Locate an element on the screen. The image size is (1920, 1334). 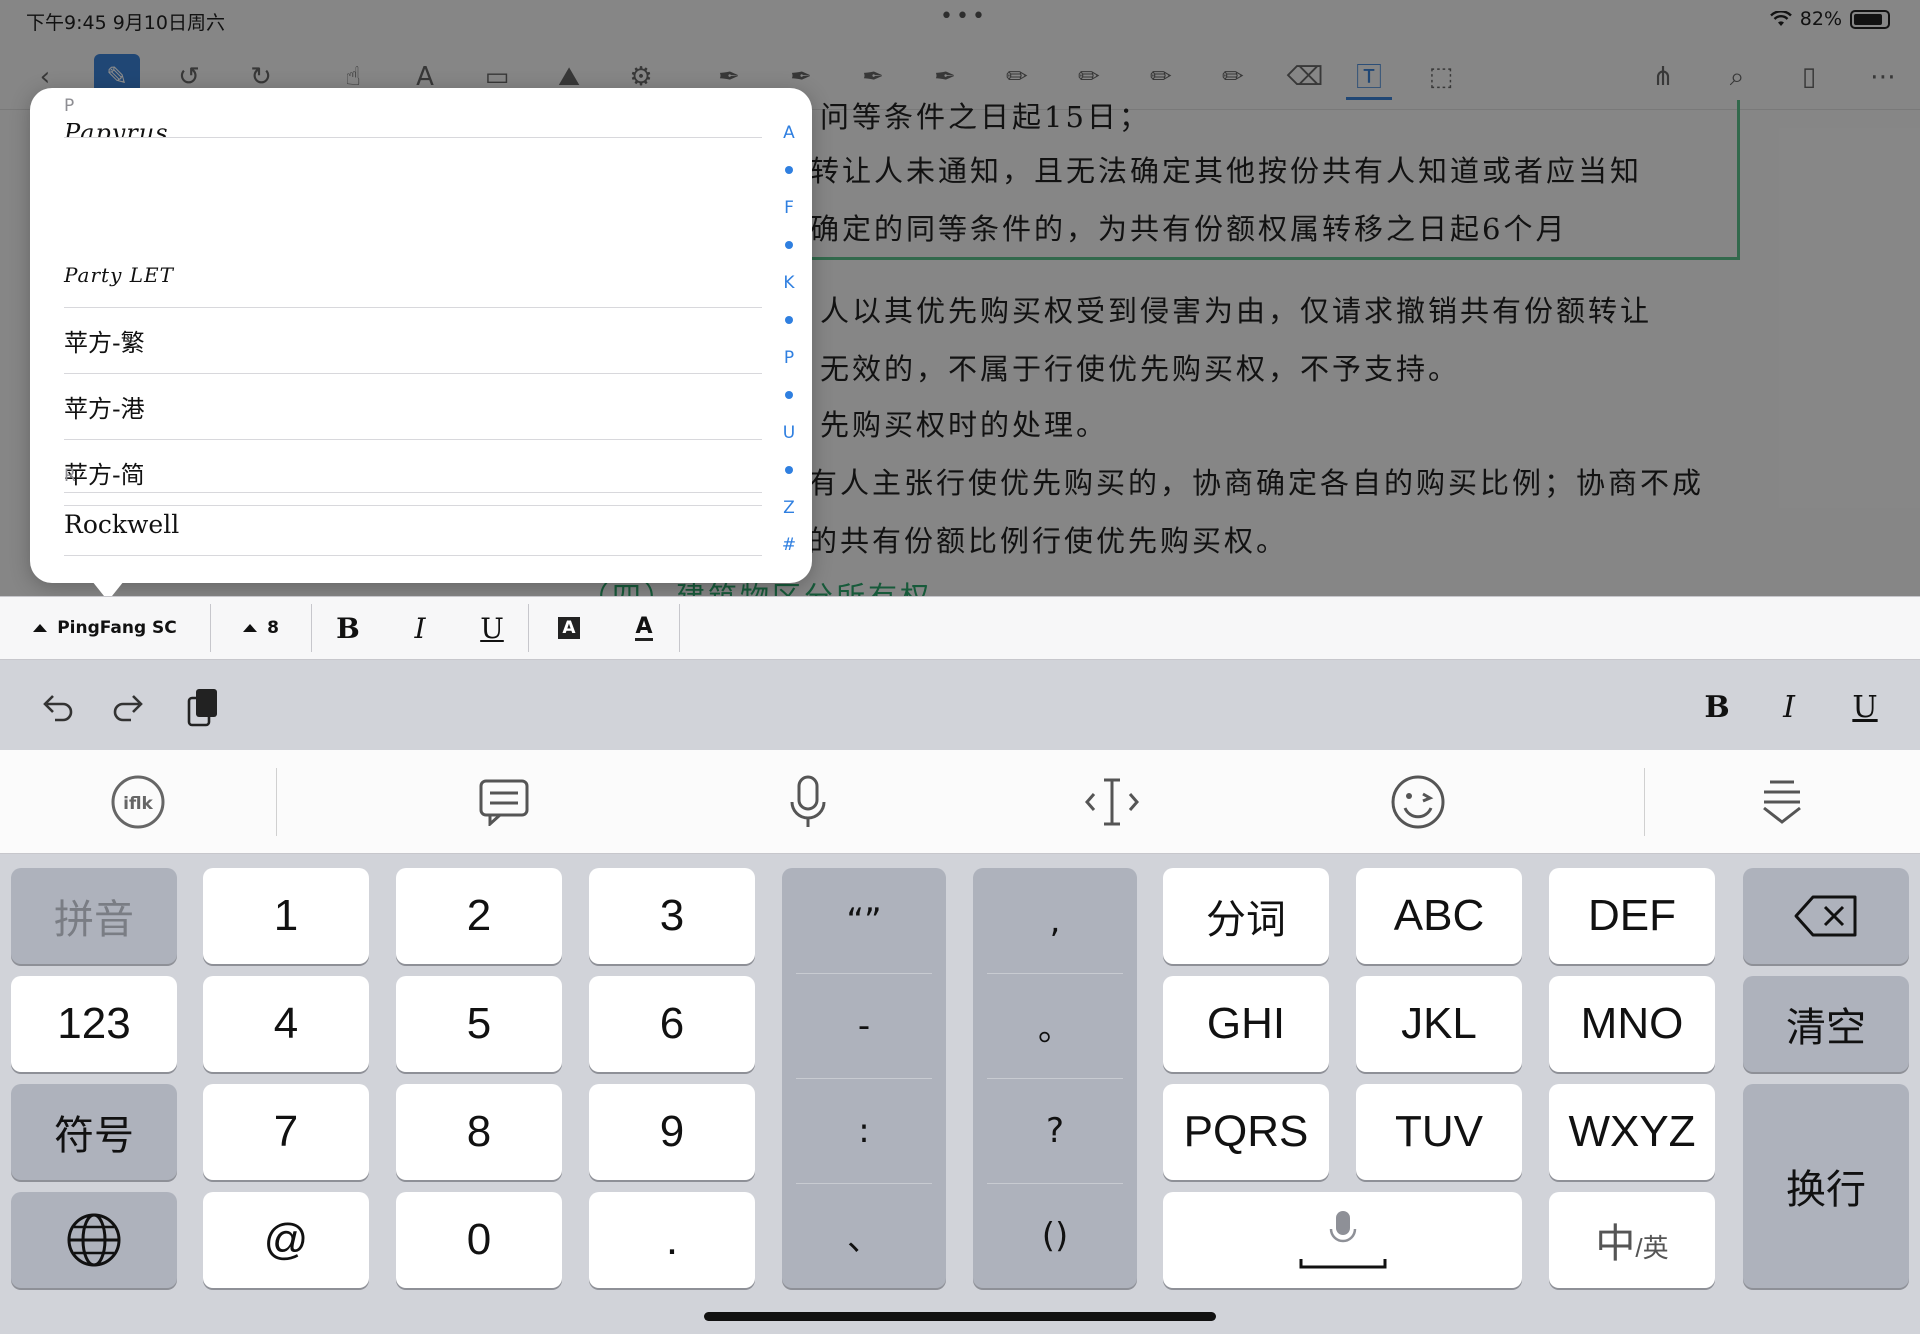
keyboard-shortcut-bar: B I U is located at coordinates (960, 705).